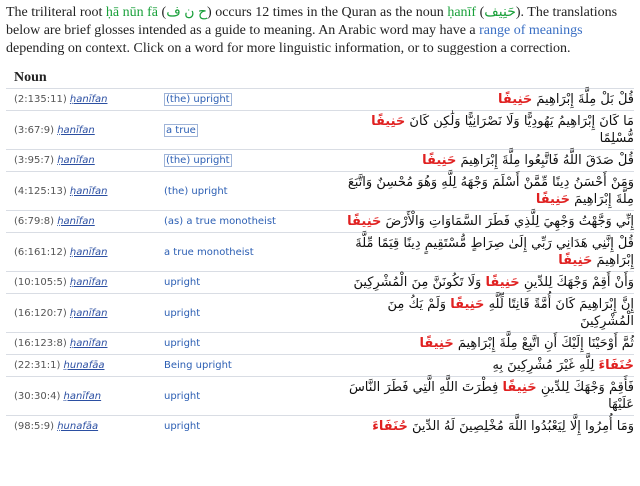  I want to click on arabic-text: وَأَنْ أَقِمْ وَجْهَكَ لِلدِّينِ, so click(576, 282).